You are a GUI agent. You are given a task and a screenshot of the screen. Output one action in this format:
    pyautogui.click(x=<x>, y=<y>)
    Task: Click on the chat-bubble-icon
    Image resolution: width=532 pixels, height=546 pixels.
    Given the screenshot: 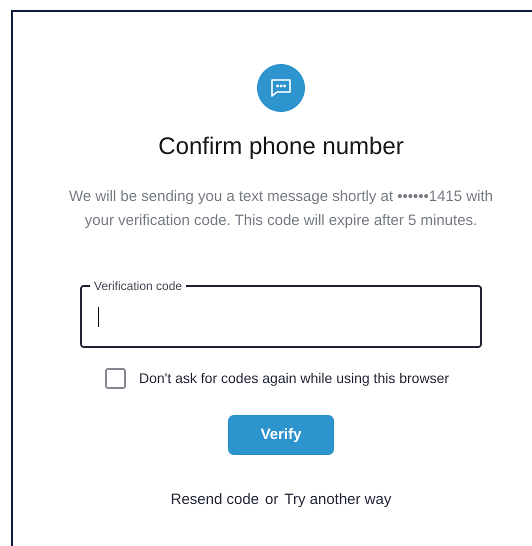 What is the action you would take?
    pyautogui.click(x=281, y=88)
    